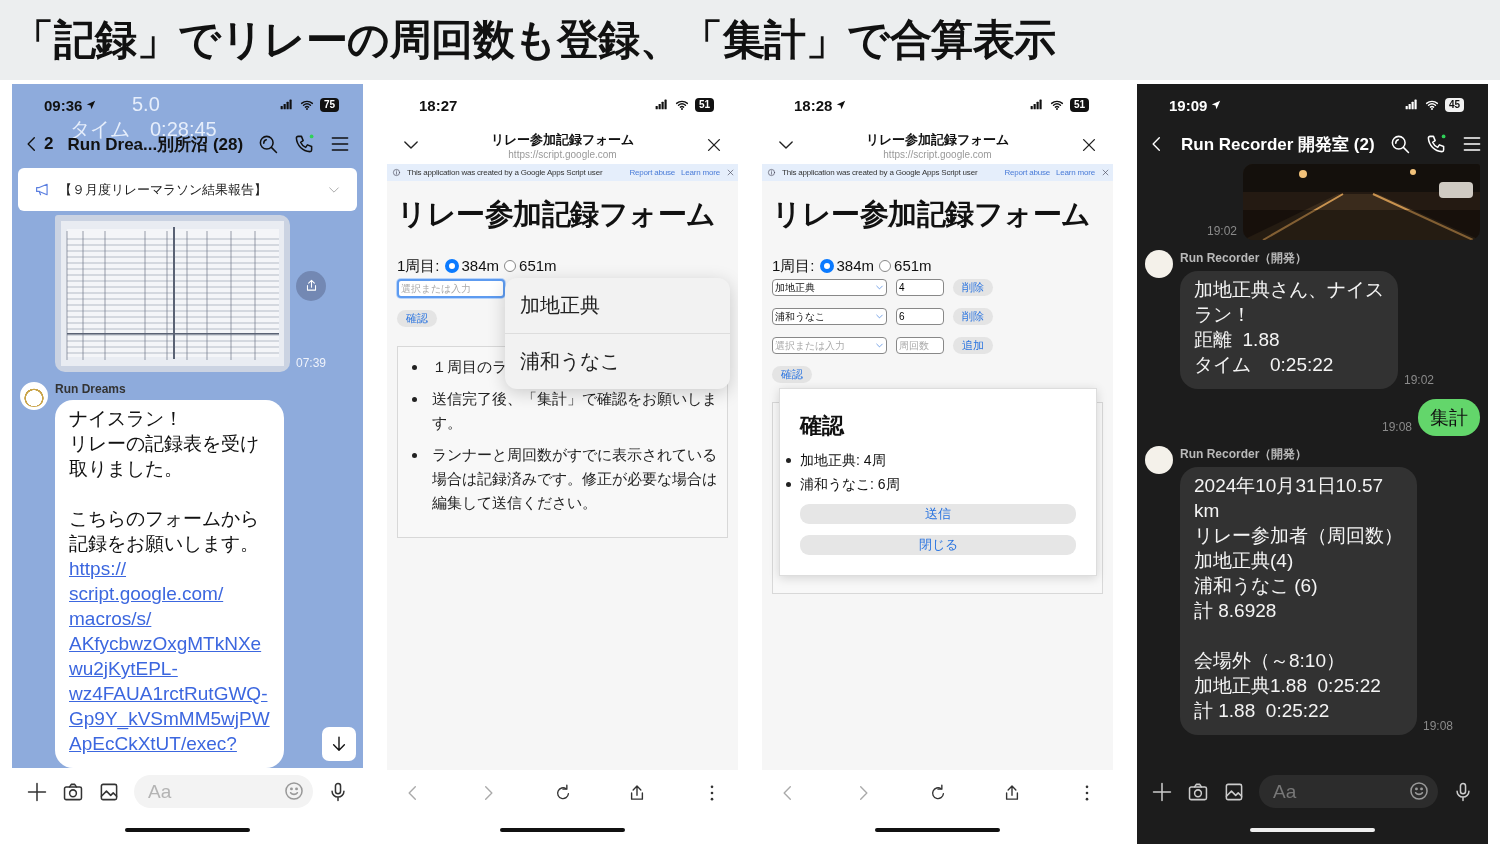 This screenshot has width=1500, height=844. What do you see at coordinates (164, 519) in the screenshot?
I see `message-text: こちらのフォームから` at bounding box center [164, 519].